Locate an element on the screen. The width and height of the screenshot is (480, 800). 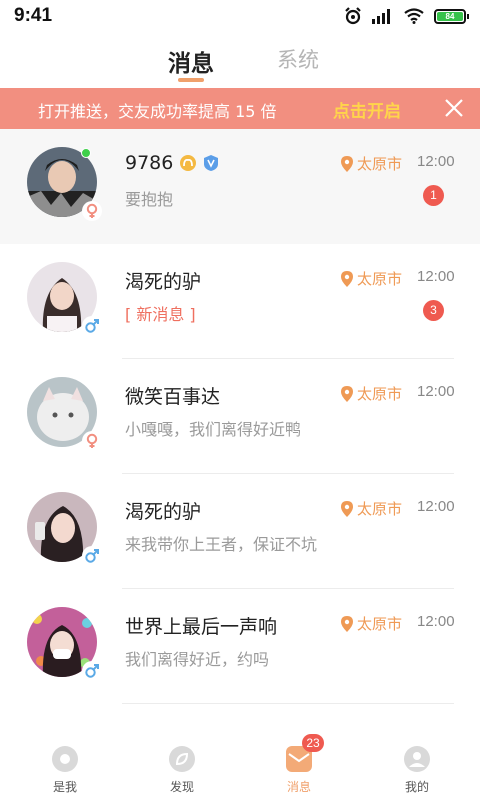
message-item: 微笑百事达 小嘎嘎，我们离得好近鸭 太原市 12:00 is located at coordinates (240, 416).